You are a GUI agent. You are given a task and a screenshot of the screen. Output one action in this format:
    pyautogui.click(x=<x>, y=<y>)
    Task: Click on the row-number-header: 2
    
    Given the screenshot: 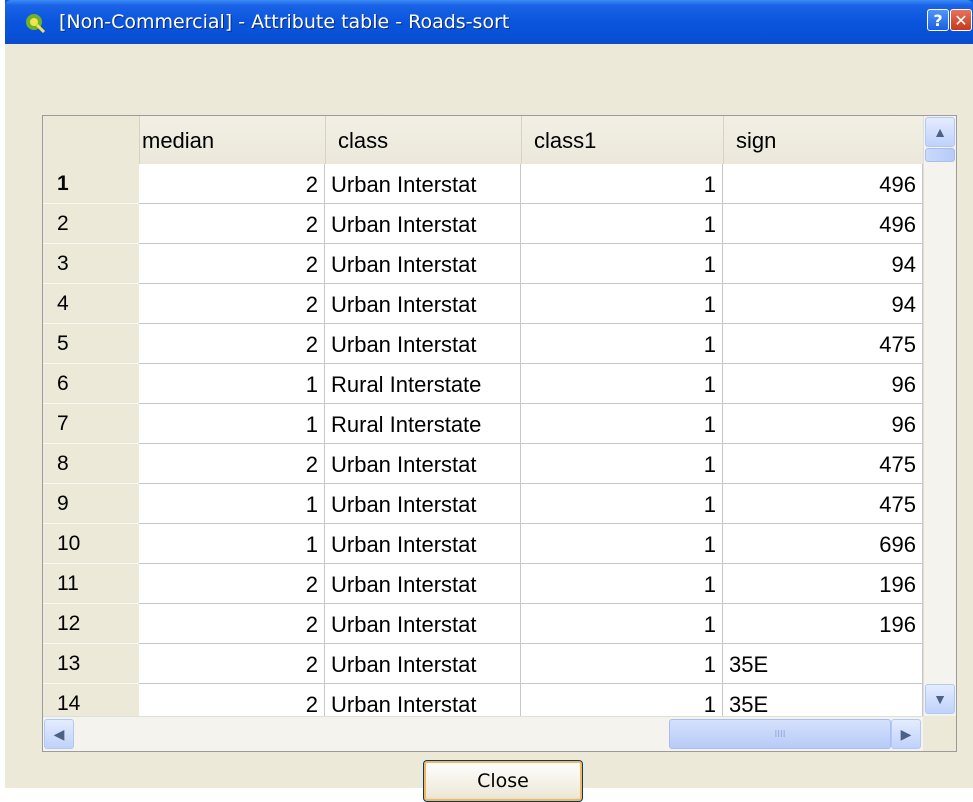 What is the action you would take?
    pyautogui.click(x=91, y=224)
    